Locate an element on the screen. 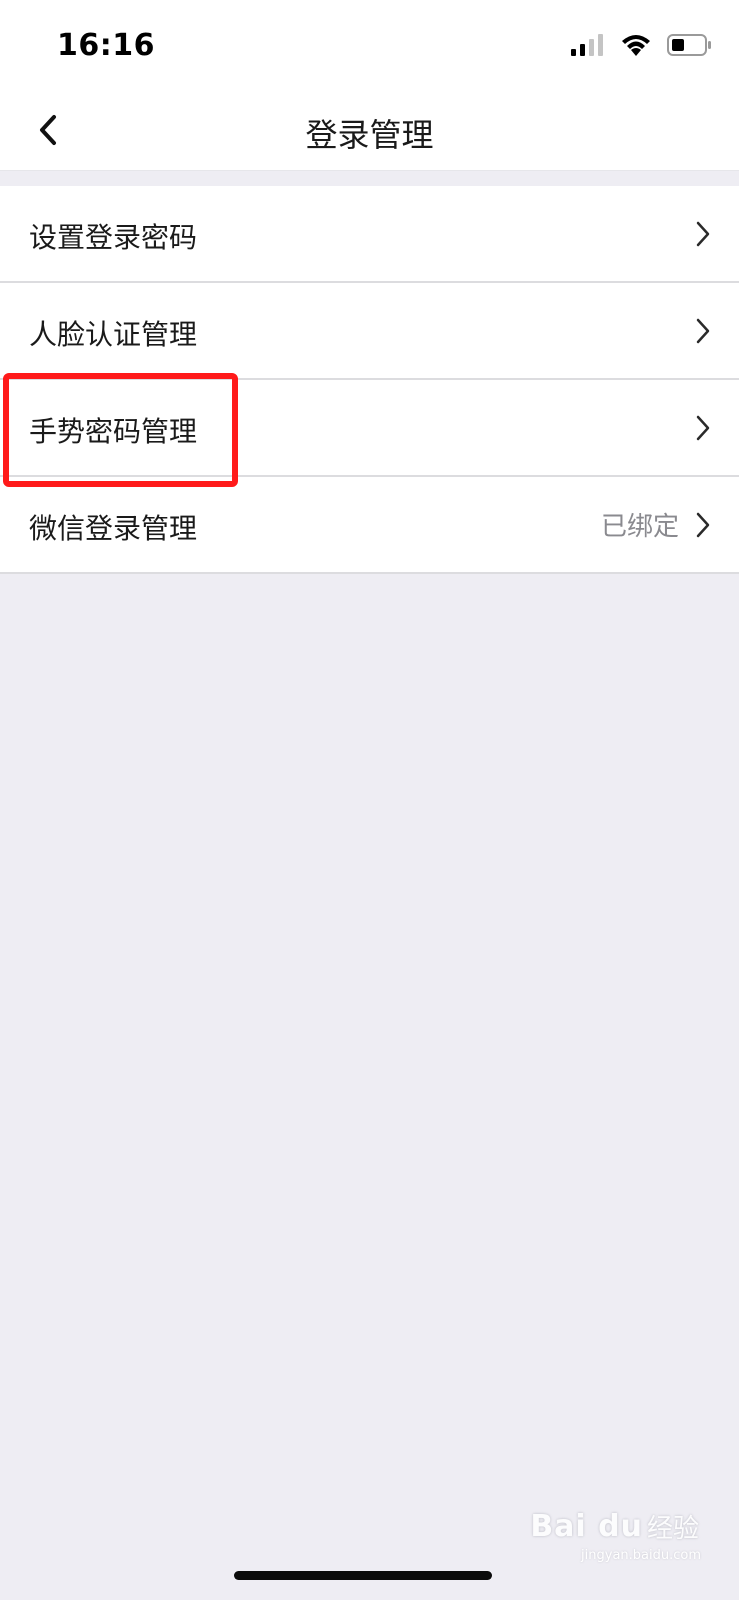 The height and width of the screenshot is (1600, 739). nav-bar: 登录管理 is located at coordinates (369, 131).